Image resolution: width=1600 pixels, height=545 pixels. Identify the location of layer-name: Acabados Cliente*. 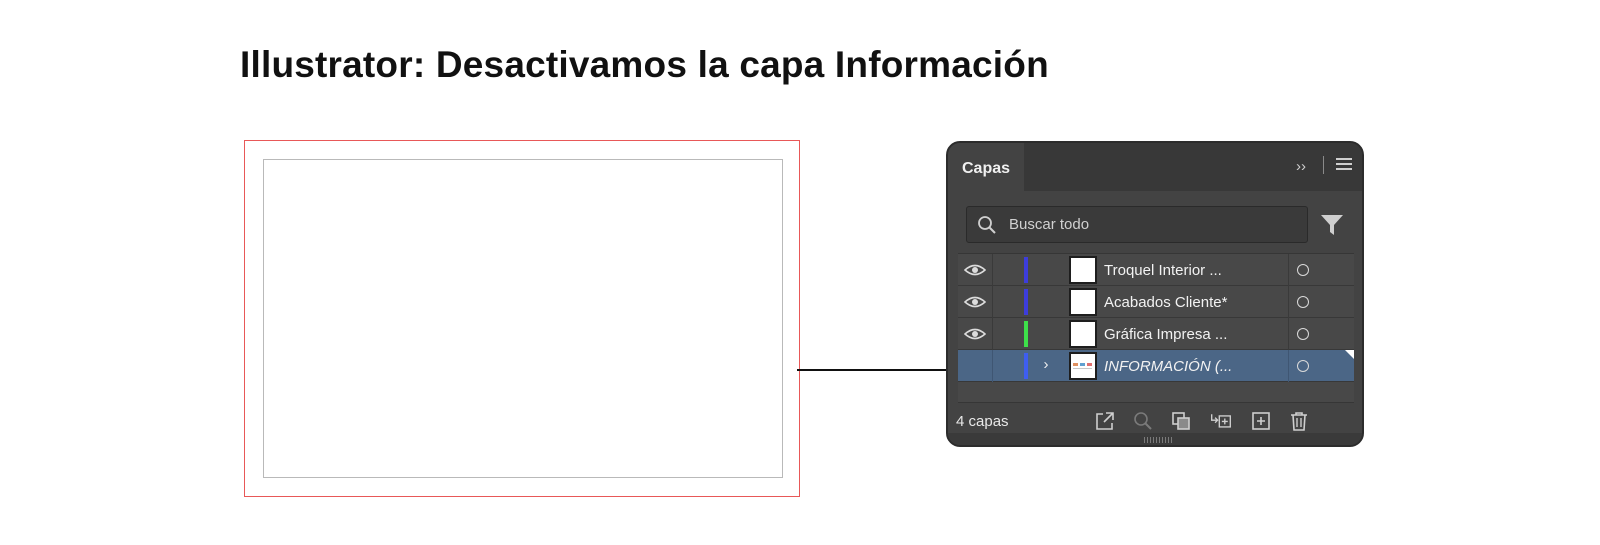
(1165, 302).